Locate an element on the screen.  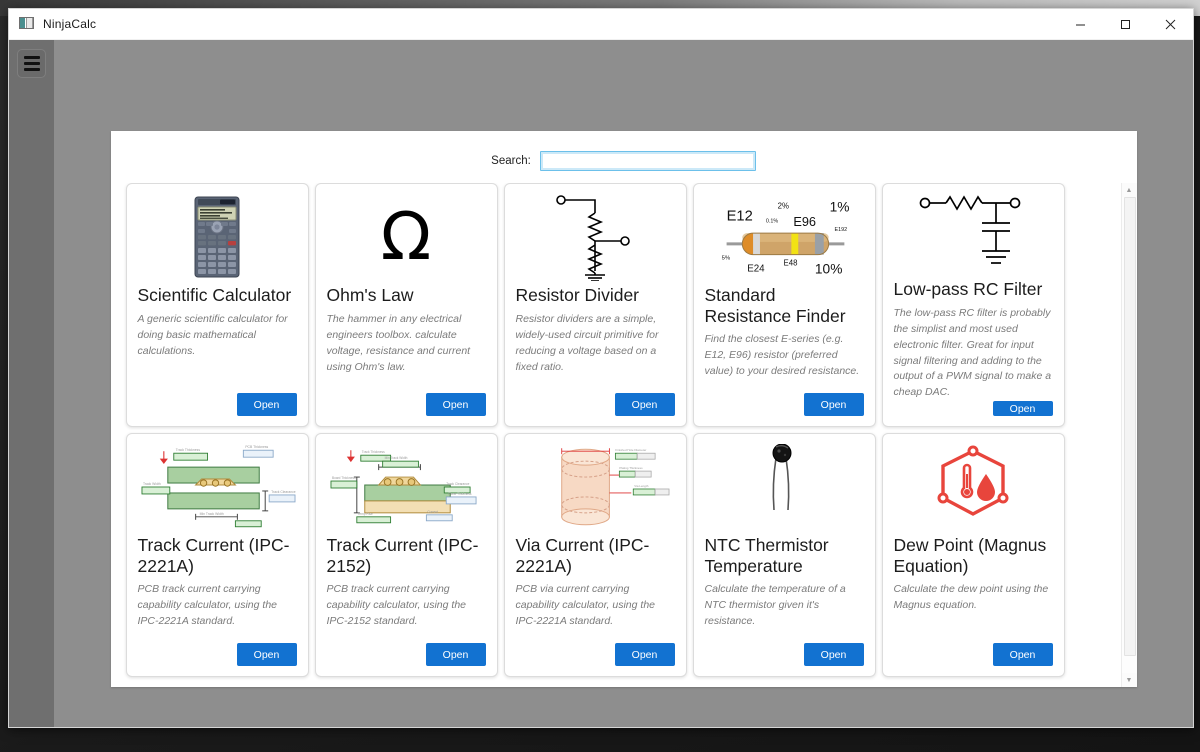
label-01pct: 0.1% is located at coordinates (771, 221).